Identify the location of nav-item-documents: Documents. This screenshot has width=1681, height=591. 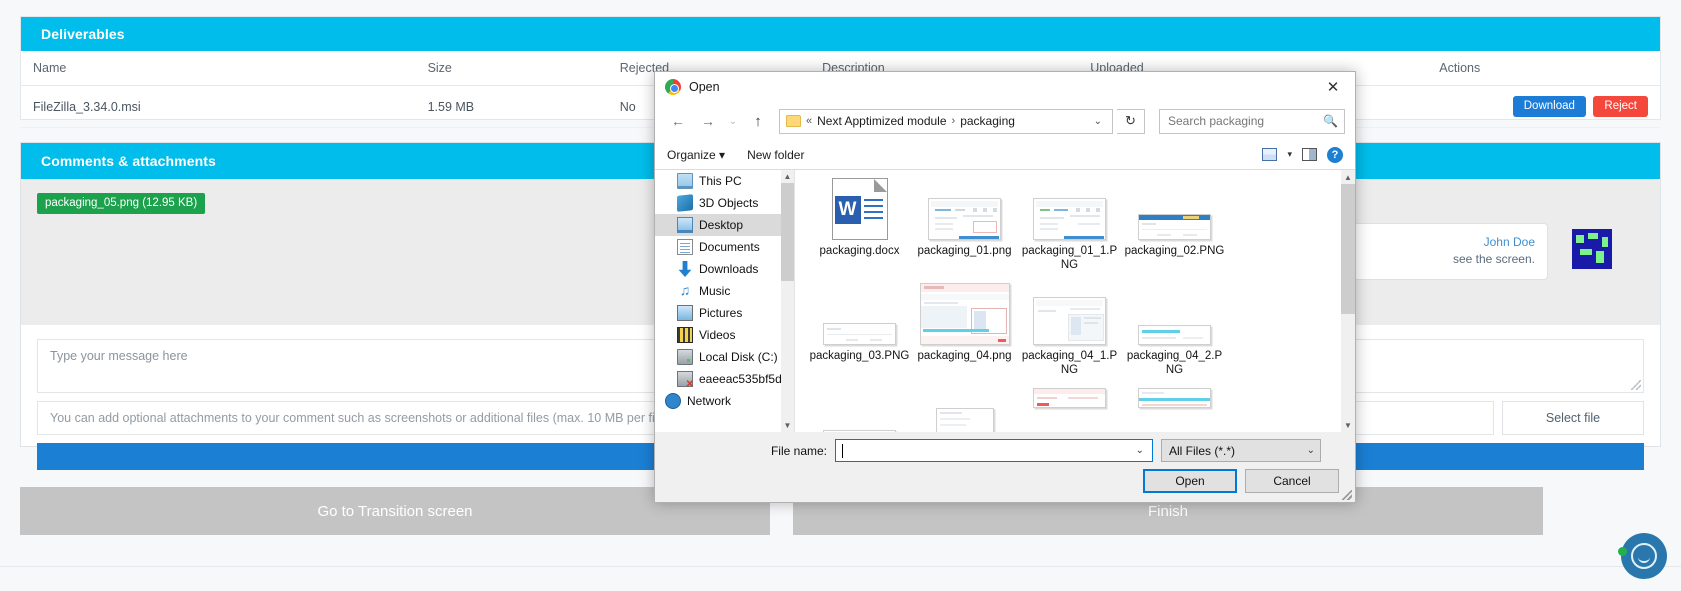
(724, 247).